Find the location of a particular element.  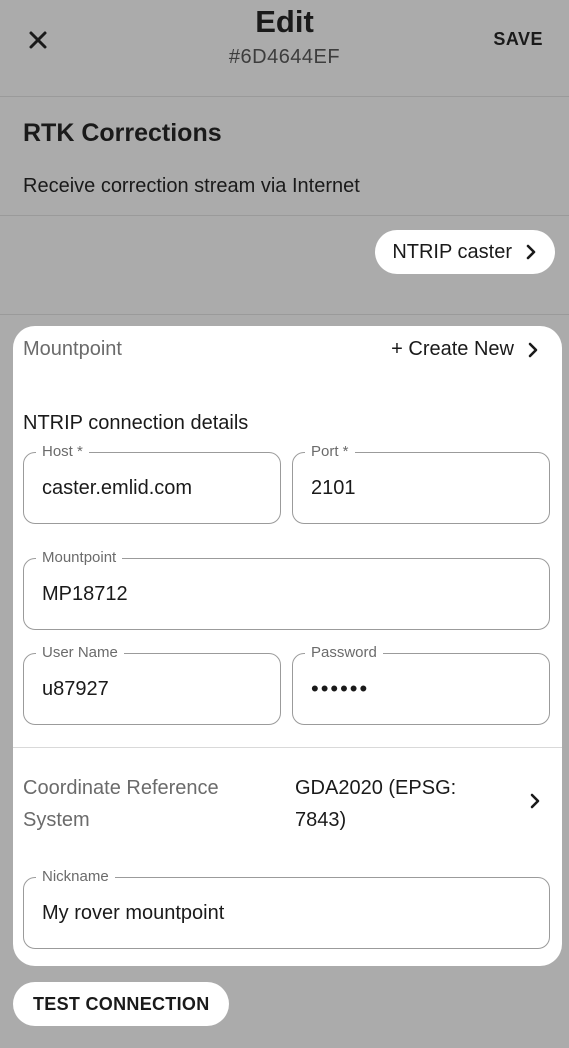

username-field-label: User Name is located at coordinates (80, 652).